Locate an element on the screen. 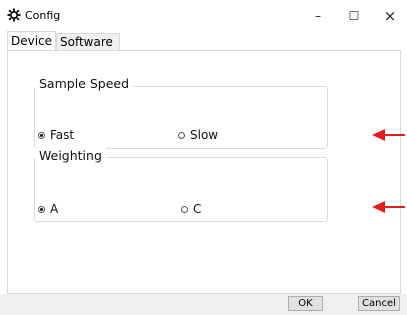 The height and width of the screenshot is (315, 407). gear-icon is located at coordinates (14, 15).